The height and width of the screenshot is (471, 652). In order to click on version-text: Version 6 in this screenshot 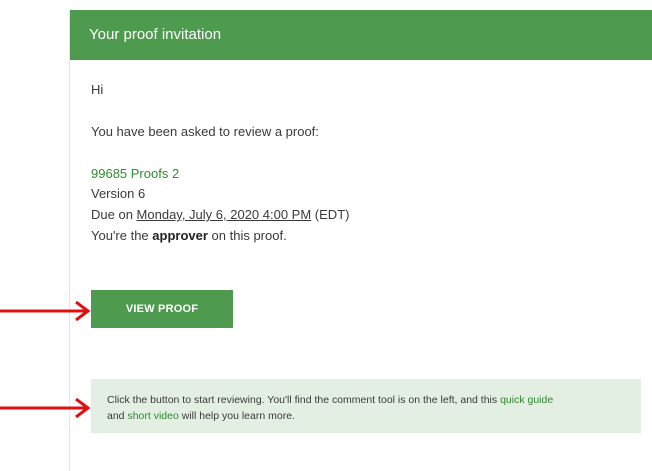, I will do `click(118, 193)`.